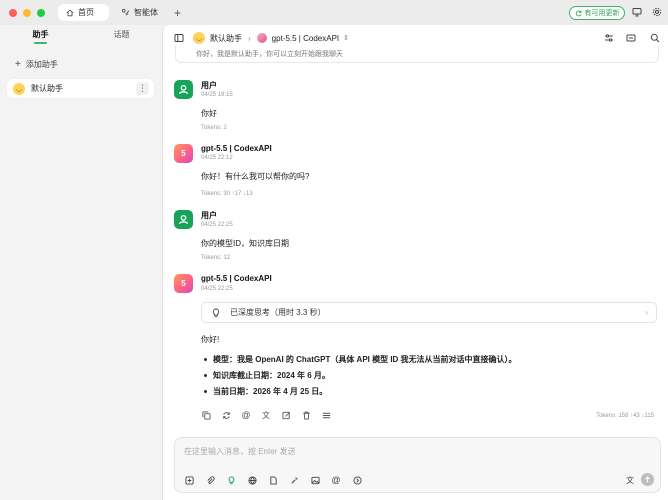 The width and height of the screenshot is (668, 500). I want to click on tab-topics: 话题, so click(121, 34).